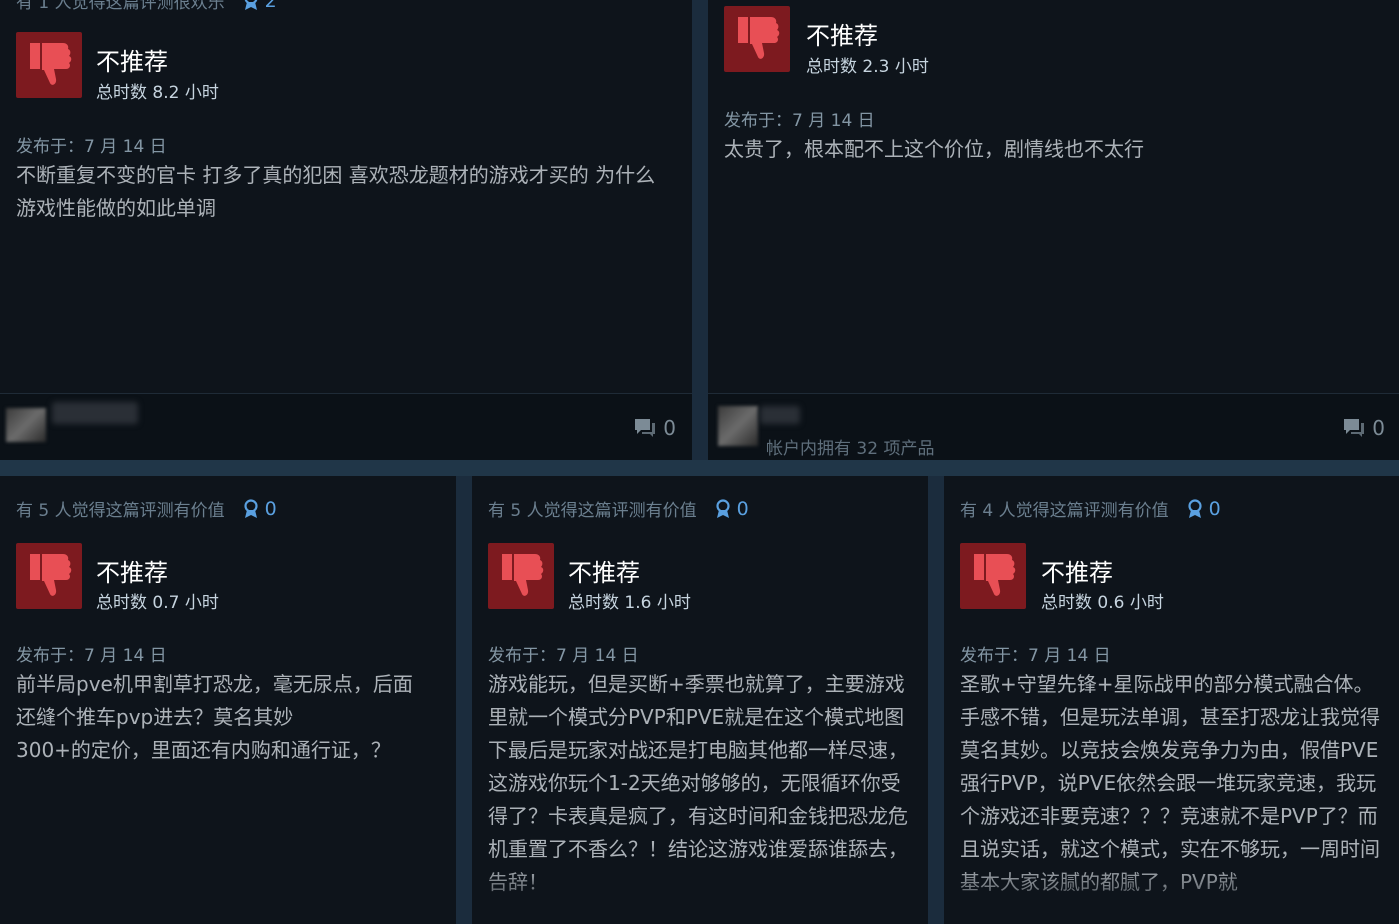  I want to click on review-footer: 0, so click(346, 427).